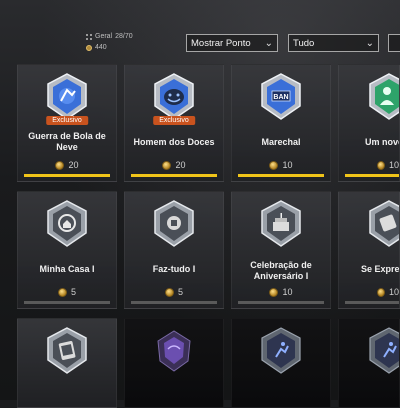  What do you see at coordinates (67, 97) in the screenshot?
I see `snowball-fighter-icon` at bounding box center [67, 97].